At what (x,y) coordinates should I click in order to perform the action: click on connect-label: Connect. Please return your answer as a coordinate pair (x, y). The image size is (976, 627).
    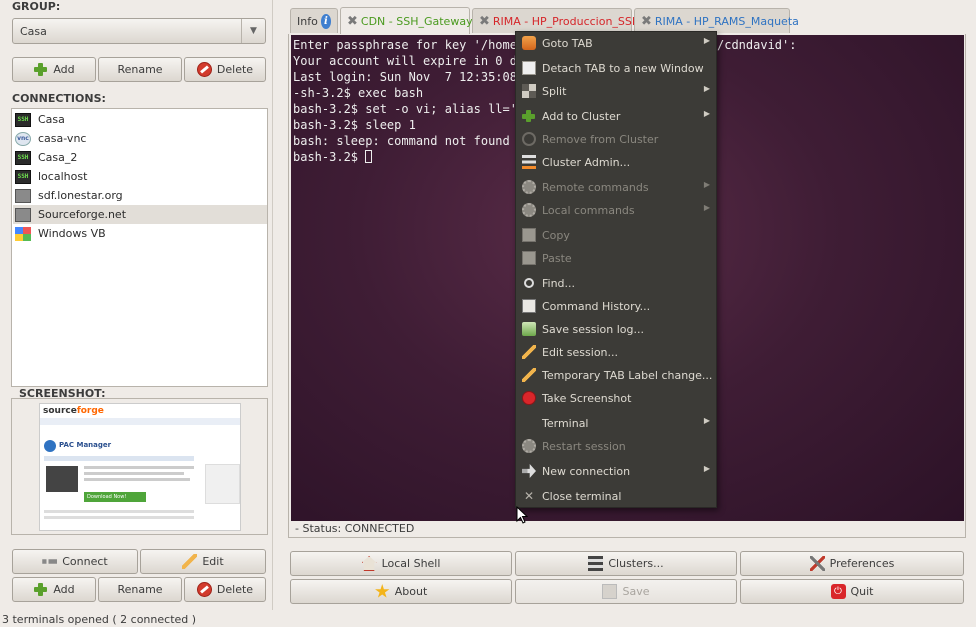
    Looking at the image, I should click on (85, 561).